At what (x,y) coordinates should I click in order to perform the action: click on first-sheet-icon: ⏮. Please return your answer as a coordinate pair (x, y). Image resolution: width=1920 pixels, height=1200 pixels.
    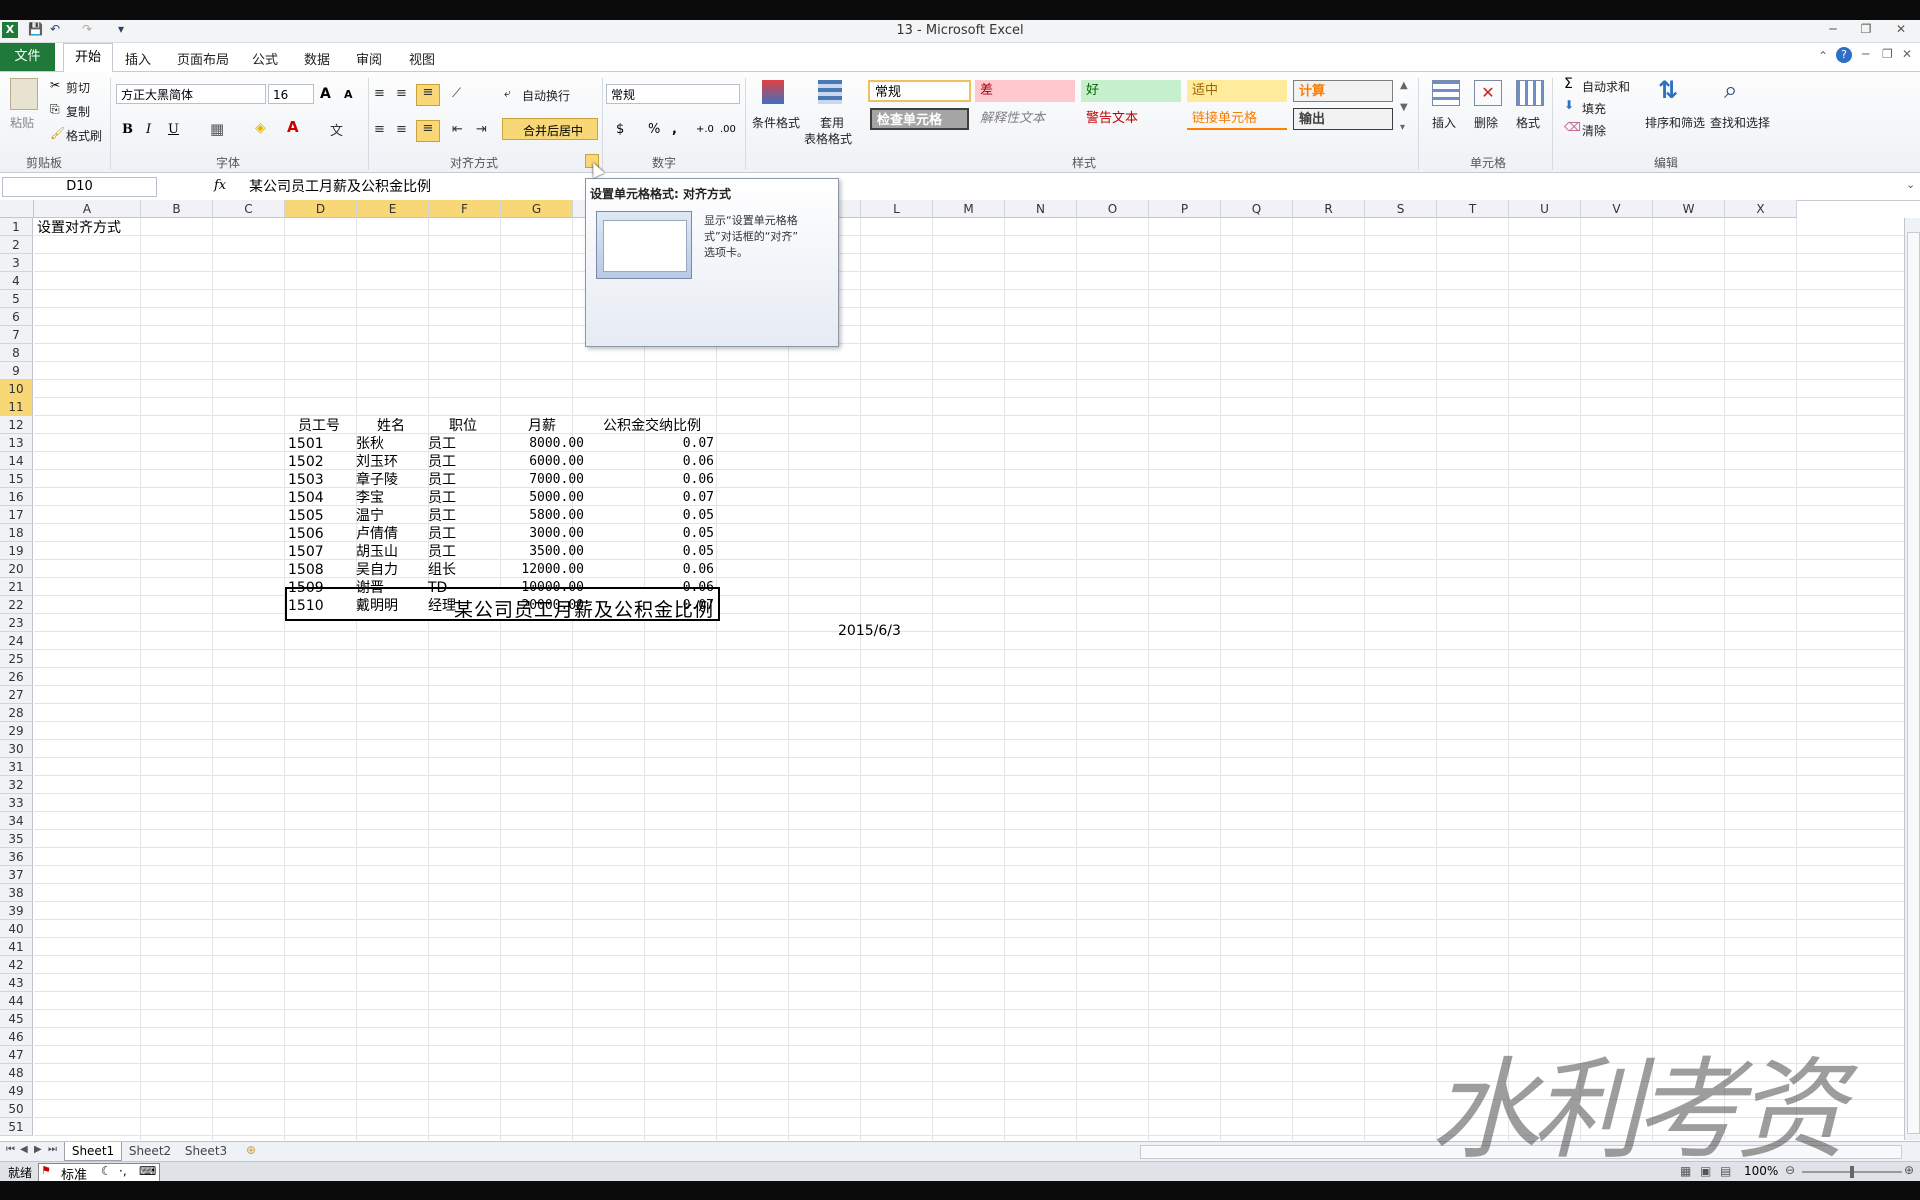
    Looking at the image, I should click on (10, 1149).